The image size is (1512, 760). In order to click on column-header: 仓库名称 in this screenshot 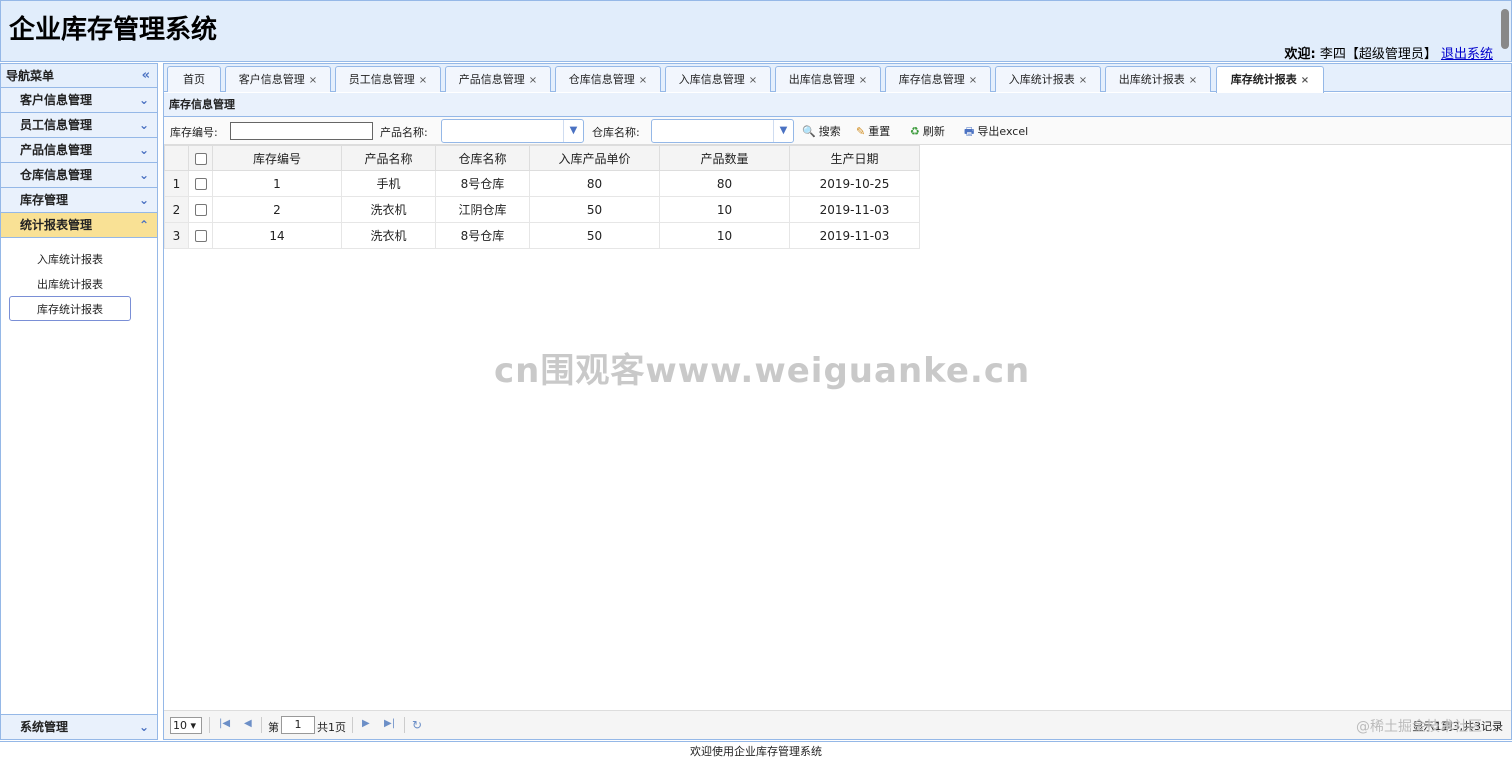, I will do `click(482, 158)`.